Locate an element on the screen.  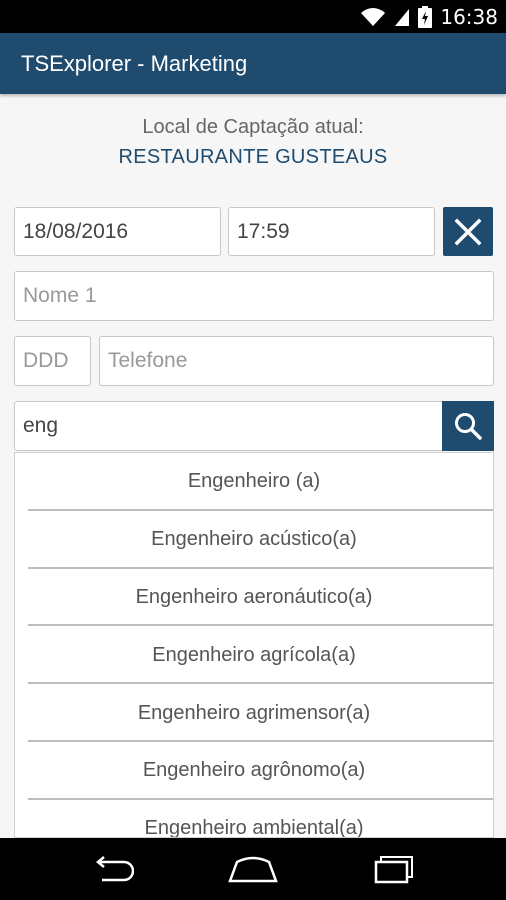
local-label: Local de Captação atual: is located at coordinates (253, 127).